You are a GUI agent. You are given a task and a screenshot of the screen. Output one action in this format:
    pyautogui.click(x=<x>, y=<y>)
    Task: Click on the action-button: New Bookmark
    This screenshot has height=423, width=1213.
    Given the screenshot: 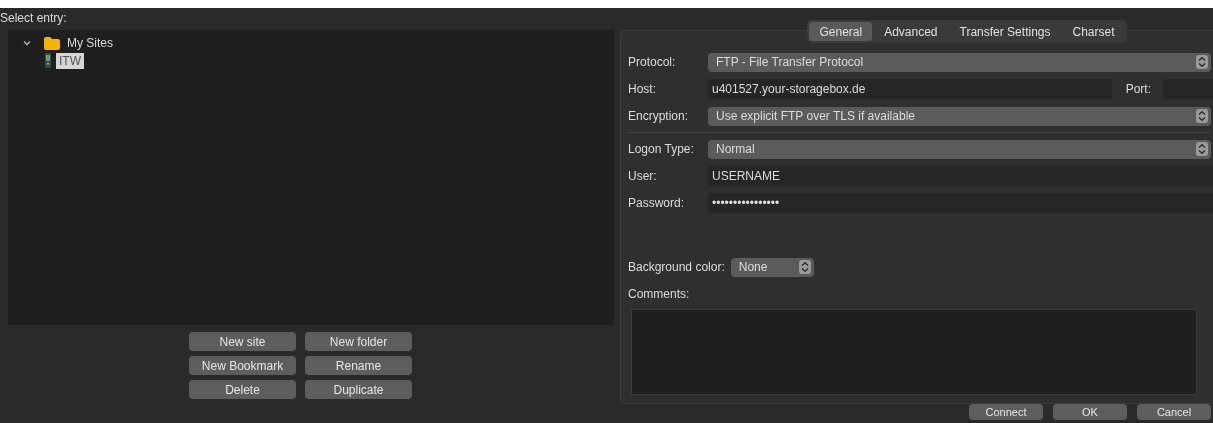 What is the action you would take?
    pyautogui.click(x=242, y=365)
    